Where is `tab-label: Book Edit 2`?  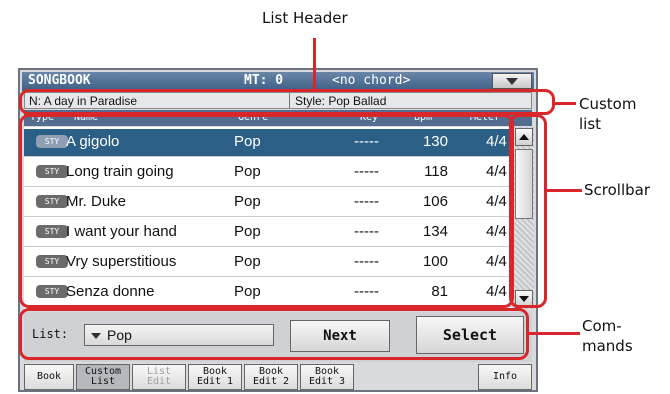 tab-label: Book Edit 2 is located at coordinates (271, 376).